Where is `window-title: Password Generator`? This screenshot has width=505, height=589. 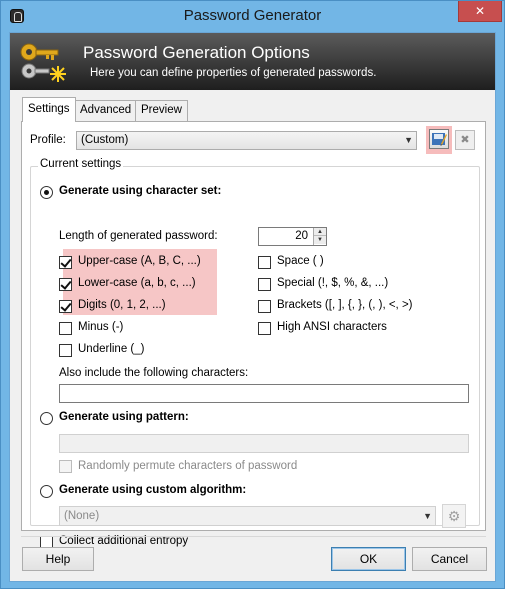
window-title: Password Generator is located at coordinates (252, 15).